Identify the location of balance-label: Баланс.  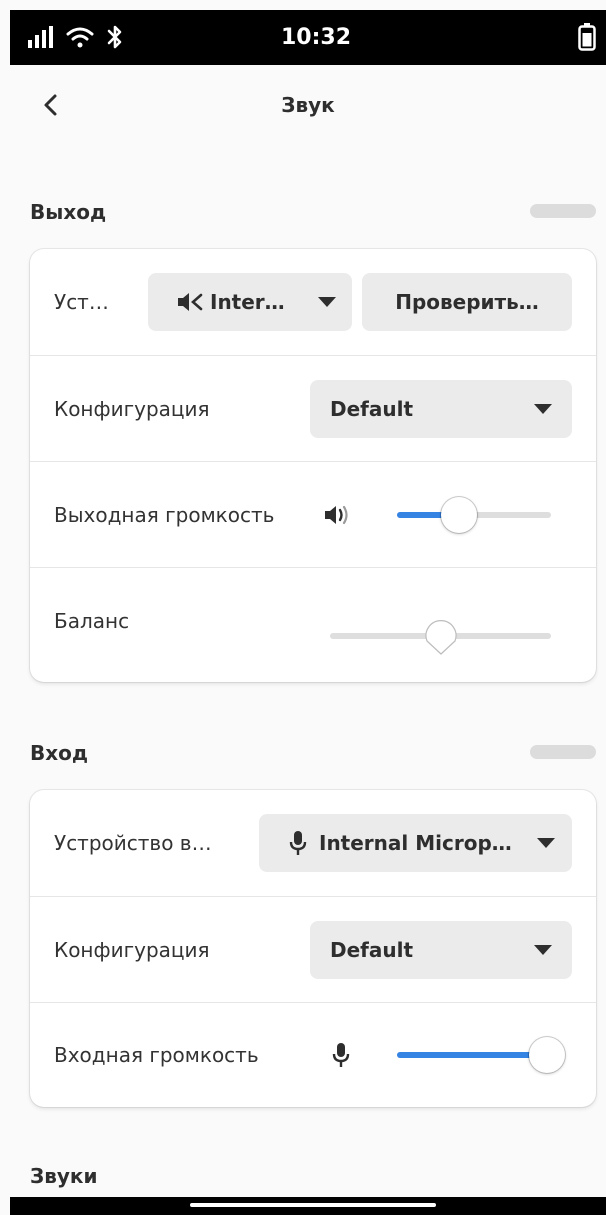
(92, 621).